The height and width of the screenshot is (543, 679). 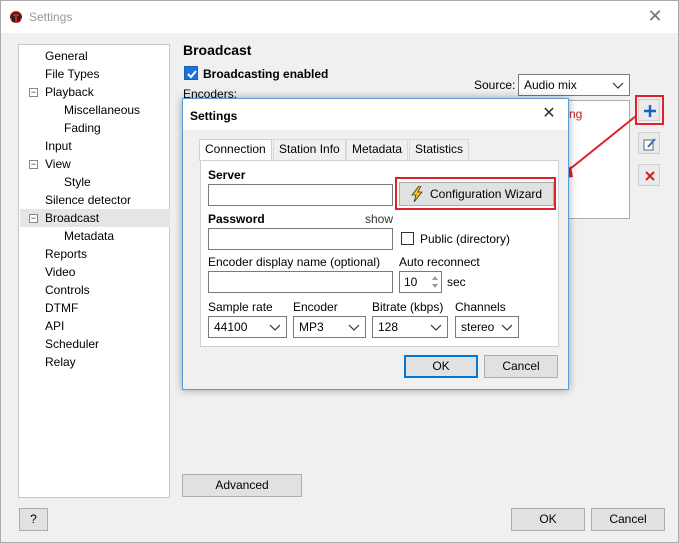 I want to click on tree-item-metadata: Metadata, so click(x=89, y=236).